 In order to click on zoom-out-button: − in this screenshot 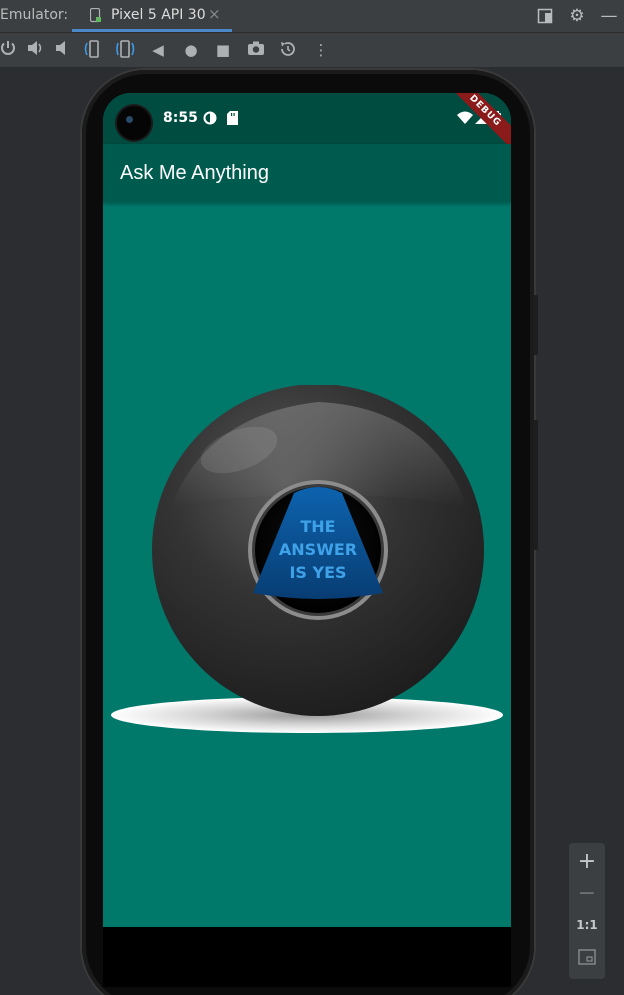, I will do `click(587, 893)`.